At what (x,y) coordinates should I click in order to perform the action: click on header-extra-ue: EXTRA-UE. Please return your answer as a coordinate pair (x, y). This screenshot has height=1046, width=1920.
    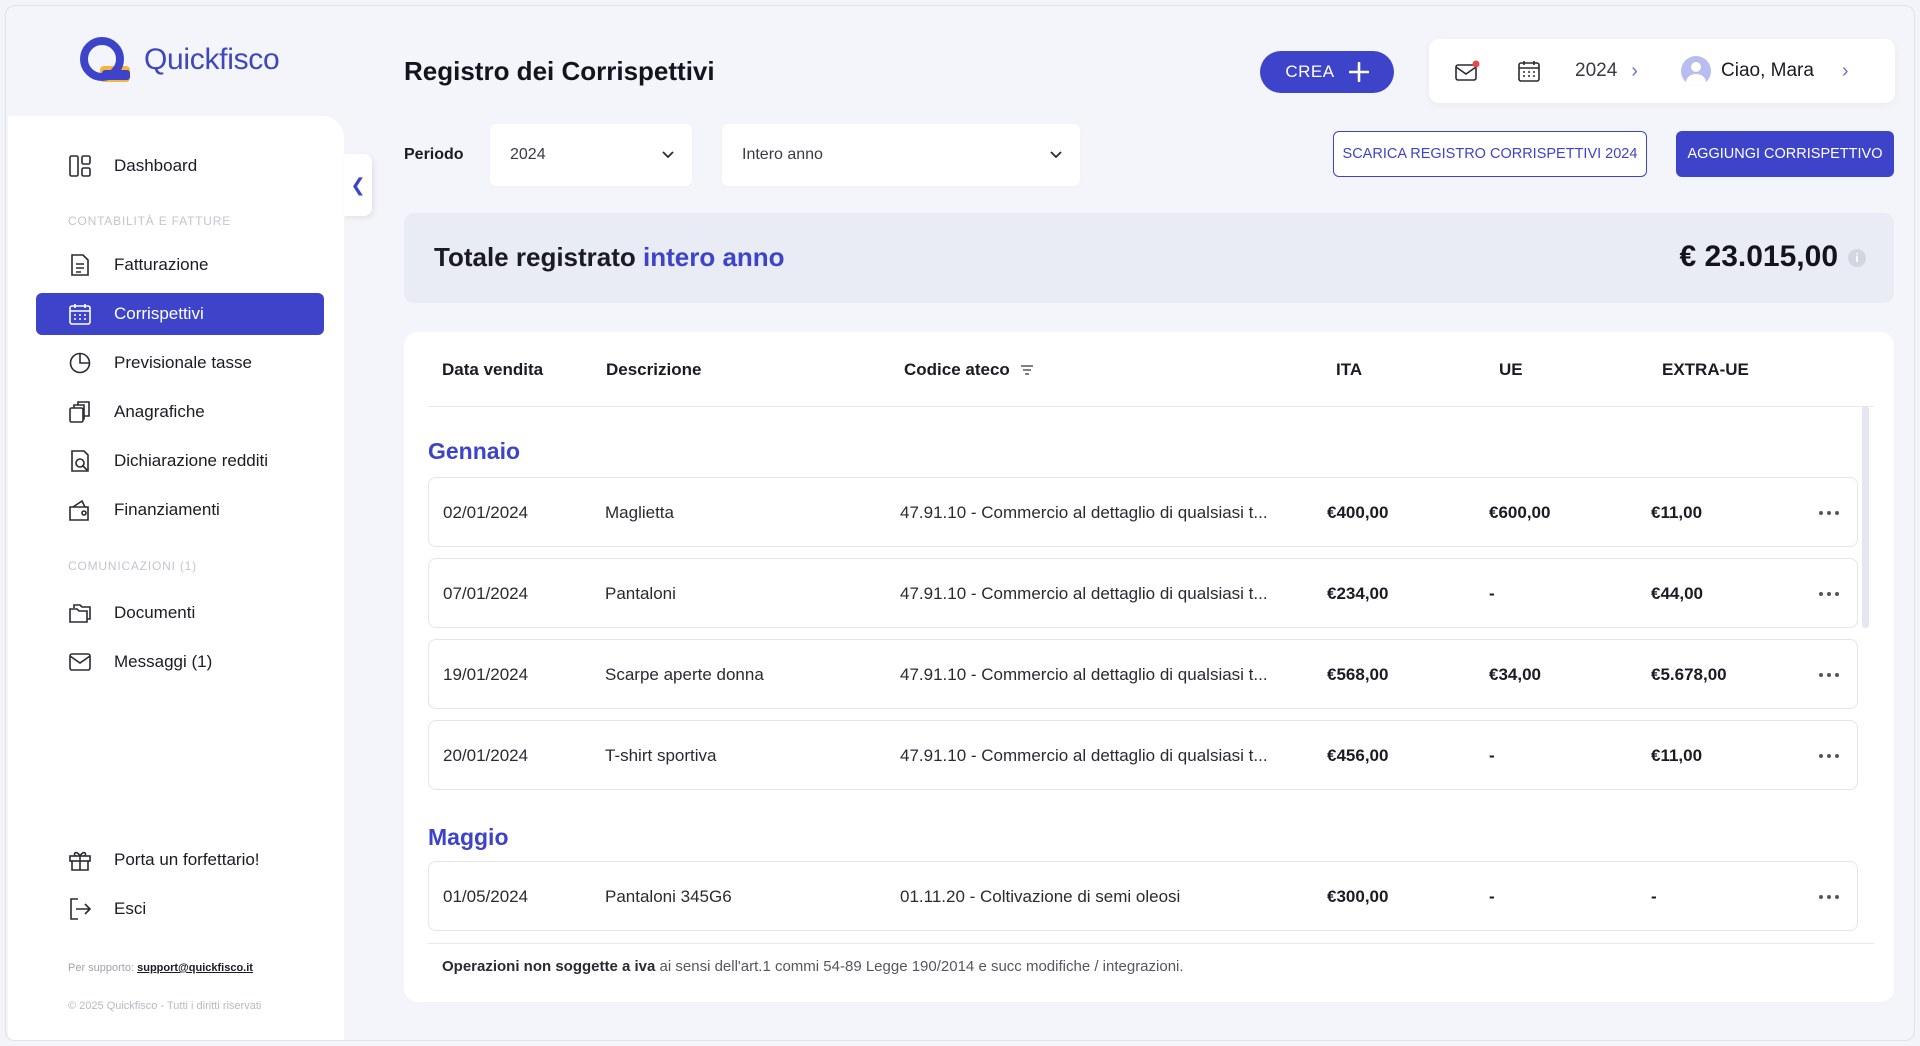
    Looking at the image, I should click on (1705, 369).